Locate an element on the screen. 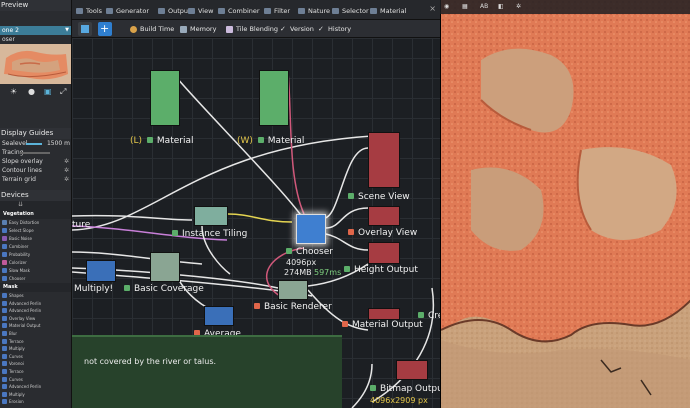 This screenshot has width=690, height=408. tracing-row: Tracing is located at coordinates (35, 152).